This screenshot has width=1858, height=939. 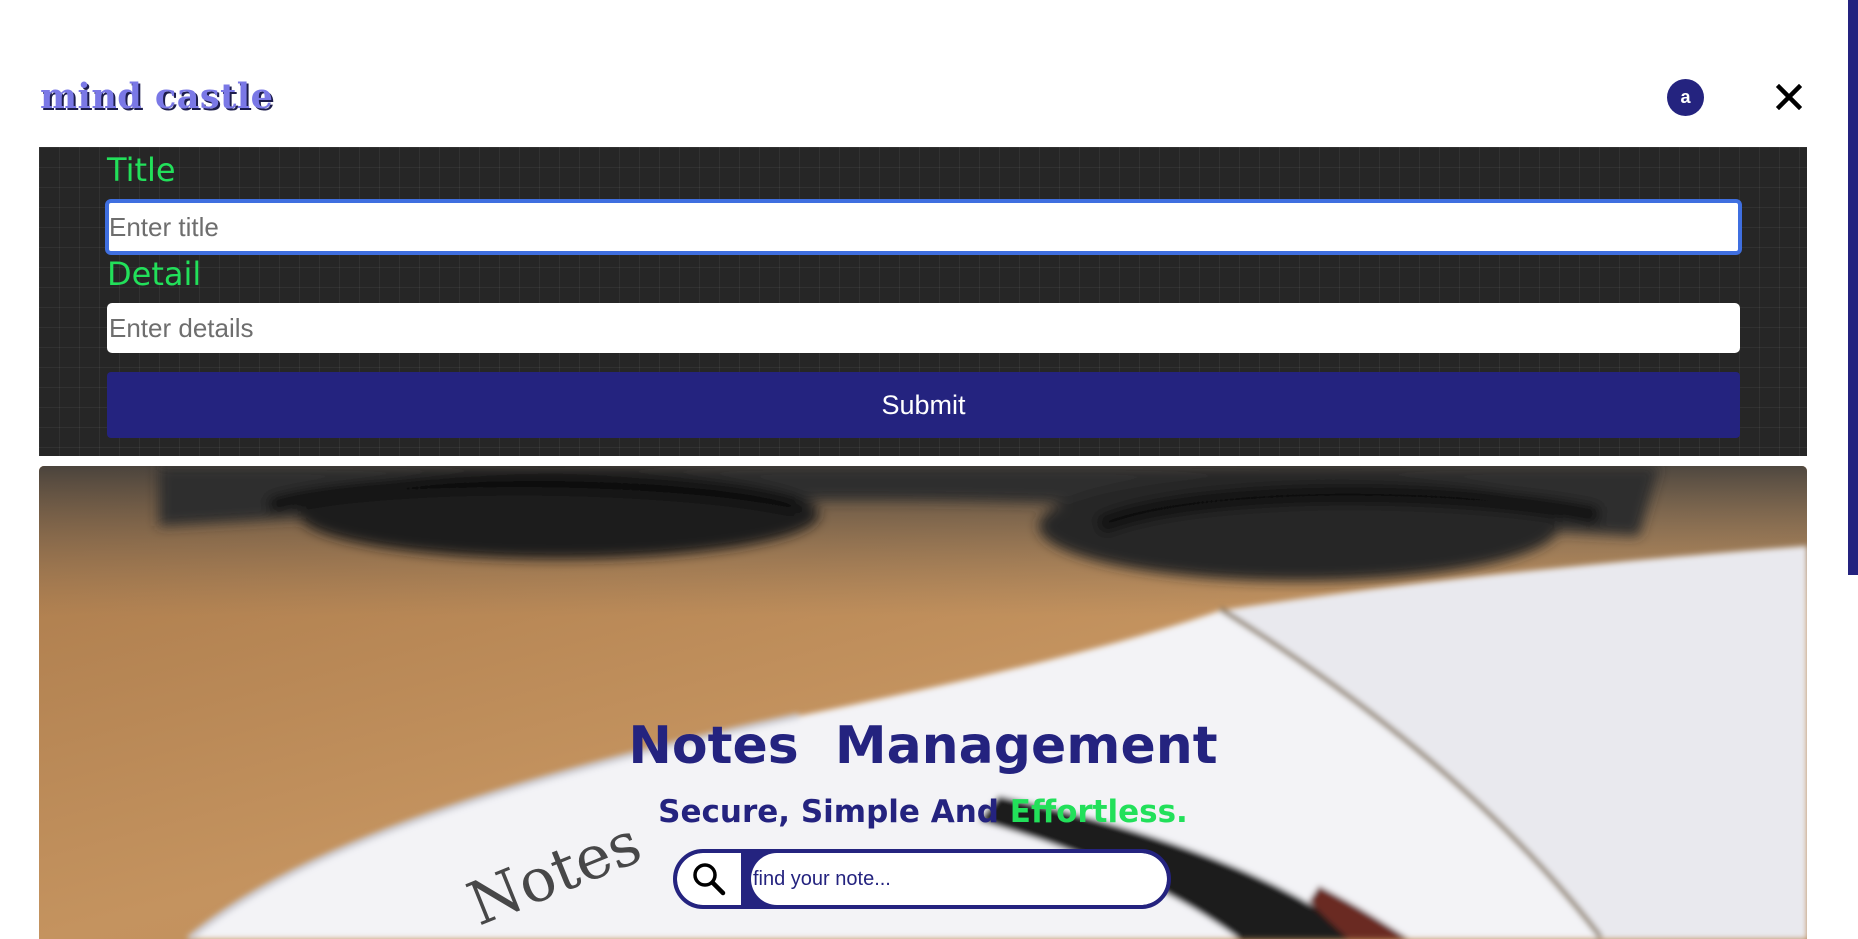 I want to click on search-icon, so click(x=709, y=879).